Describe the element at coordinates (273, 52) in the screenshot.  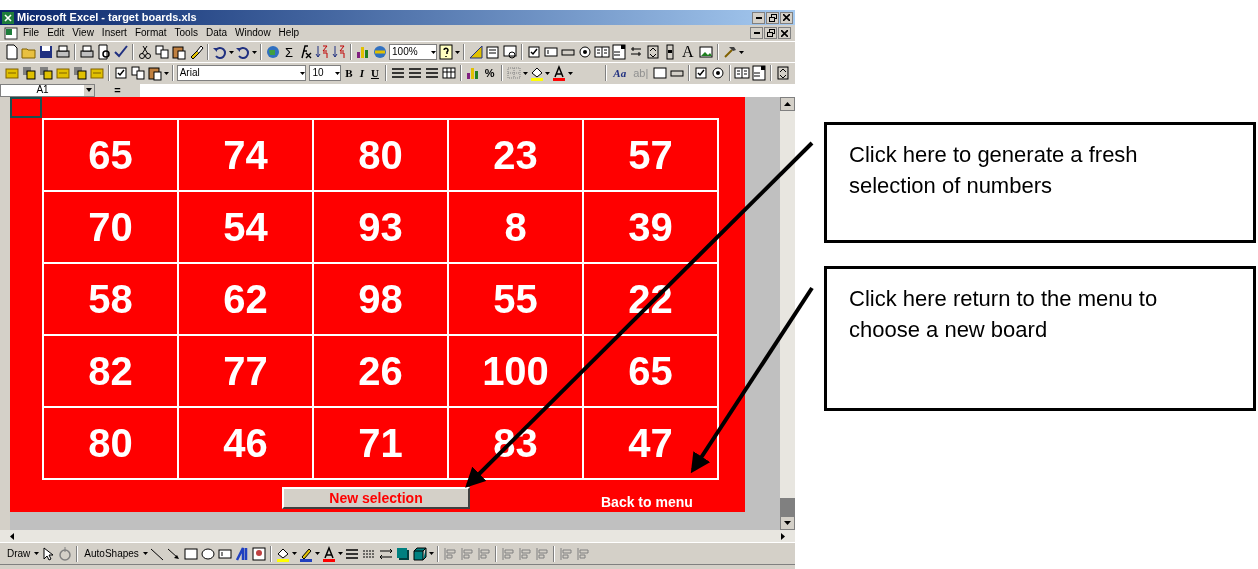
I see `globe-icon` at that location.